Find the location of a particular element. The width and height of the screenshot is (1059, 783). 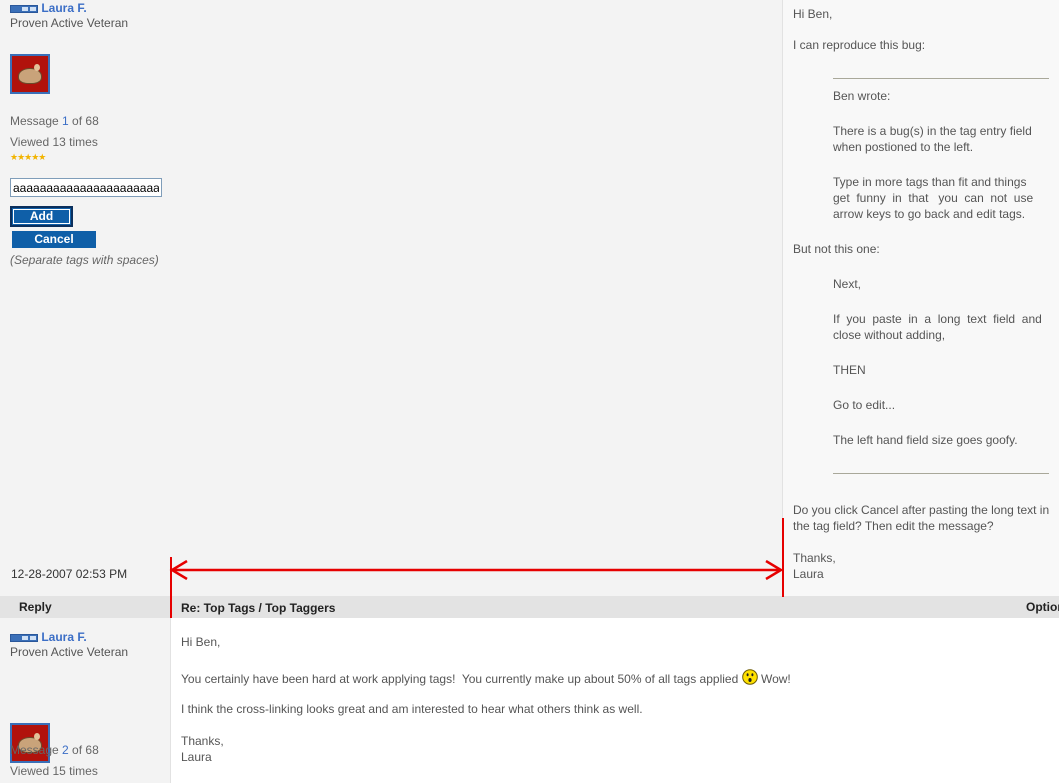

post2-author-row: Laura F. is located at coordinates (48, 637).